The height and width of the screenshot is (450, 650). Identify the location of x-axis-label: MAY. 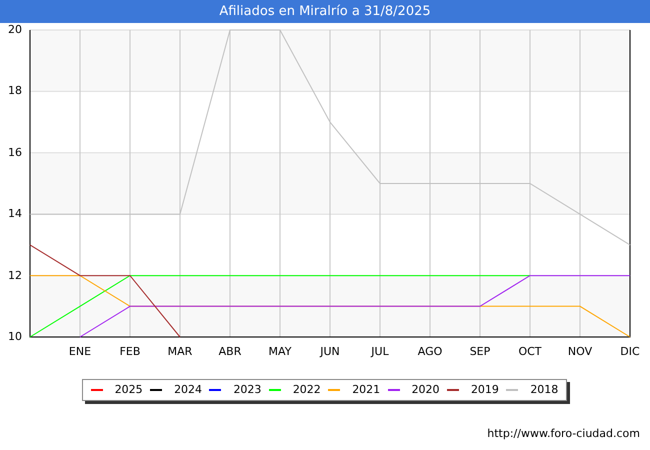
(280, 351).